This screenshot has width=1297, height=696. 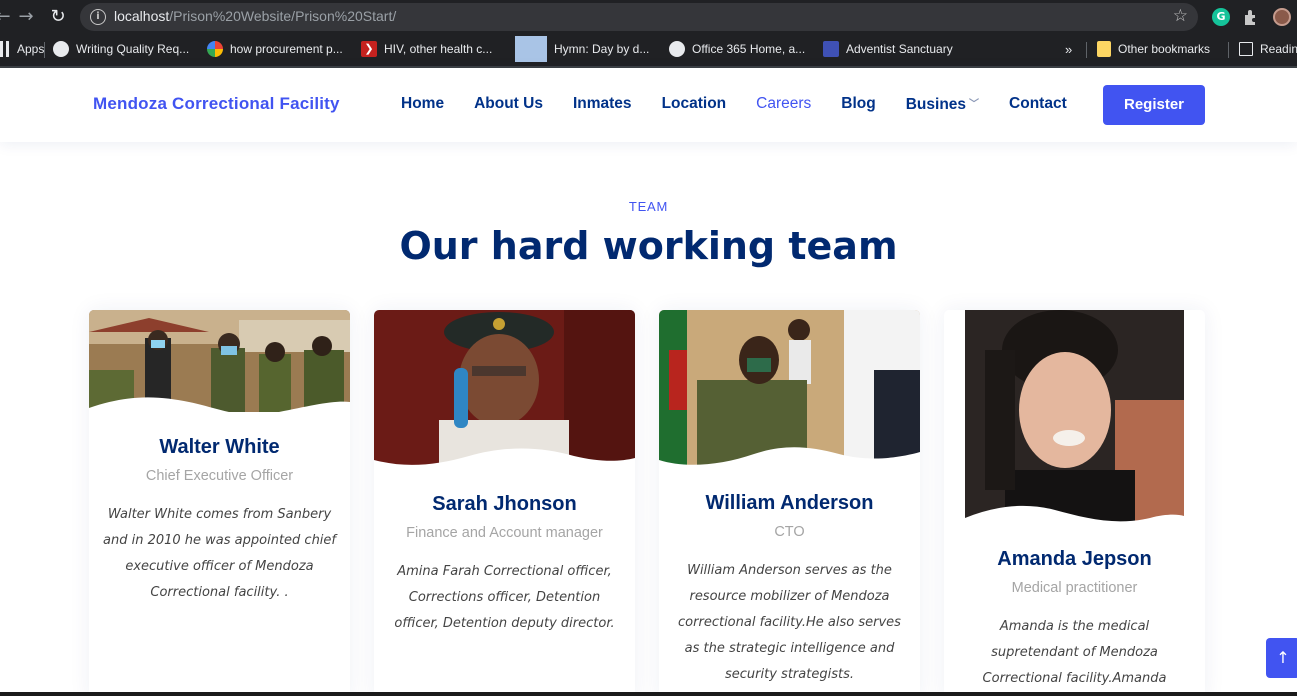 What do you see at coordinates (899, 49) in the screenshot?
I see `bookmark-label: Adventist Sanctuary` at bounding box center [899, 49].